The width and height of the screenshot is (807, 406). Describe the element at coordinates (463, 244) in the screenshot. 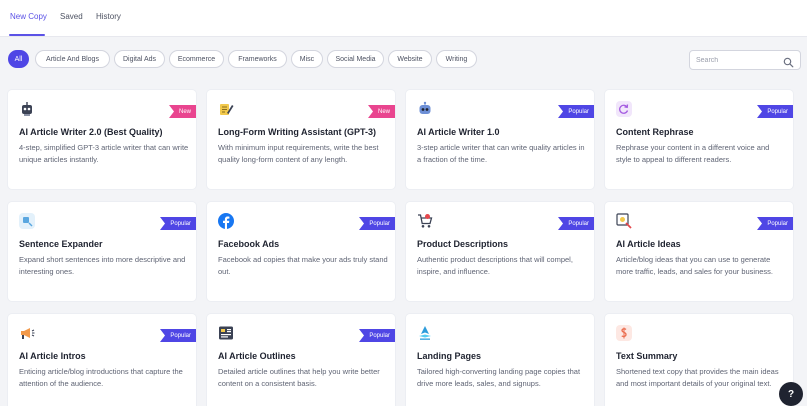

I see `card-title: Product Descriptions` at that location.